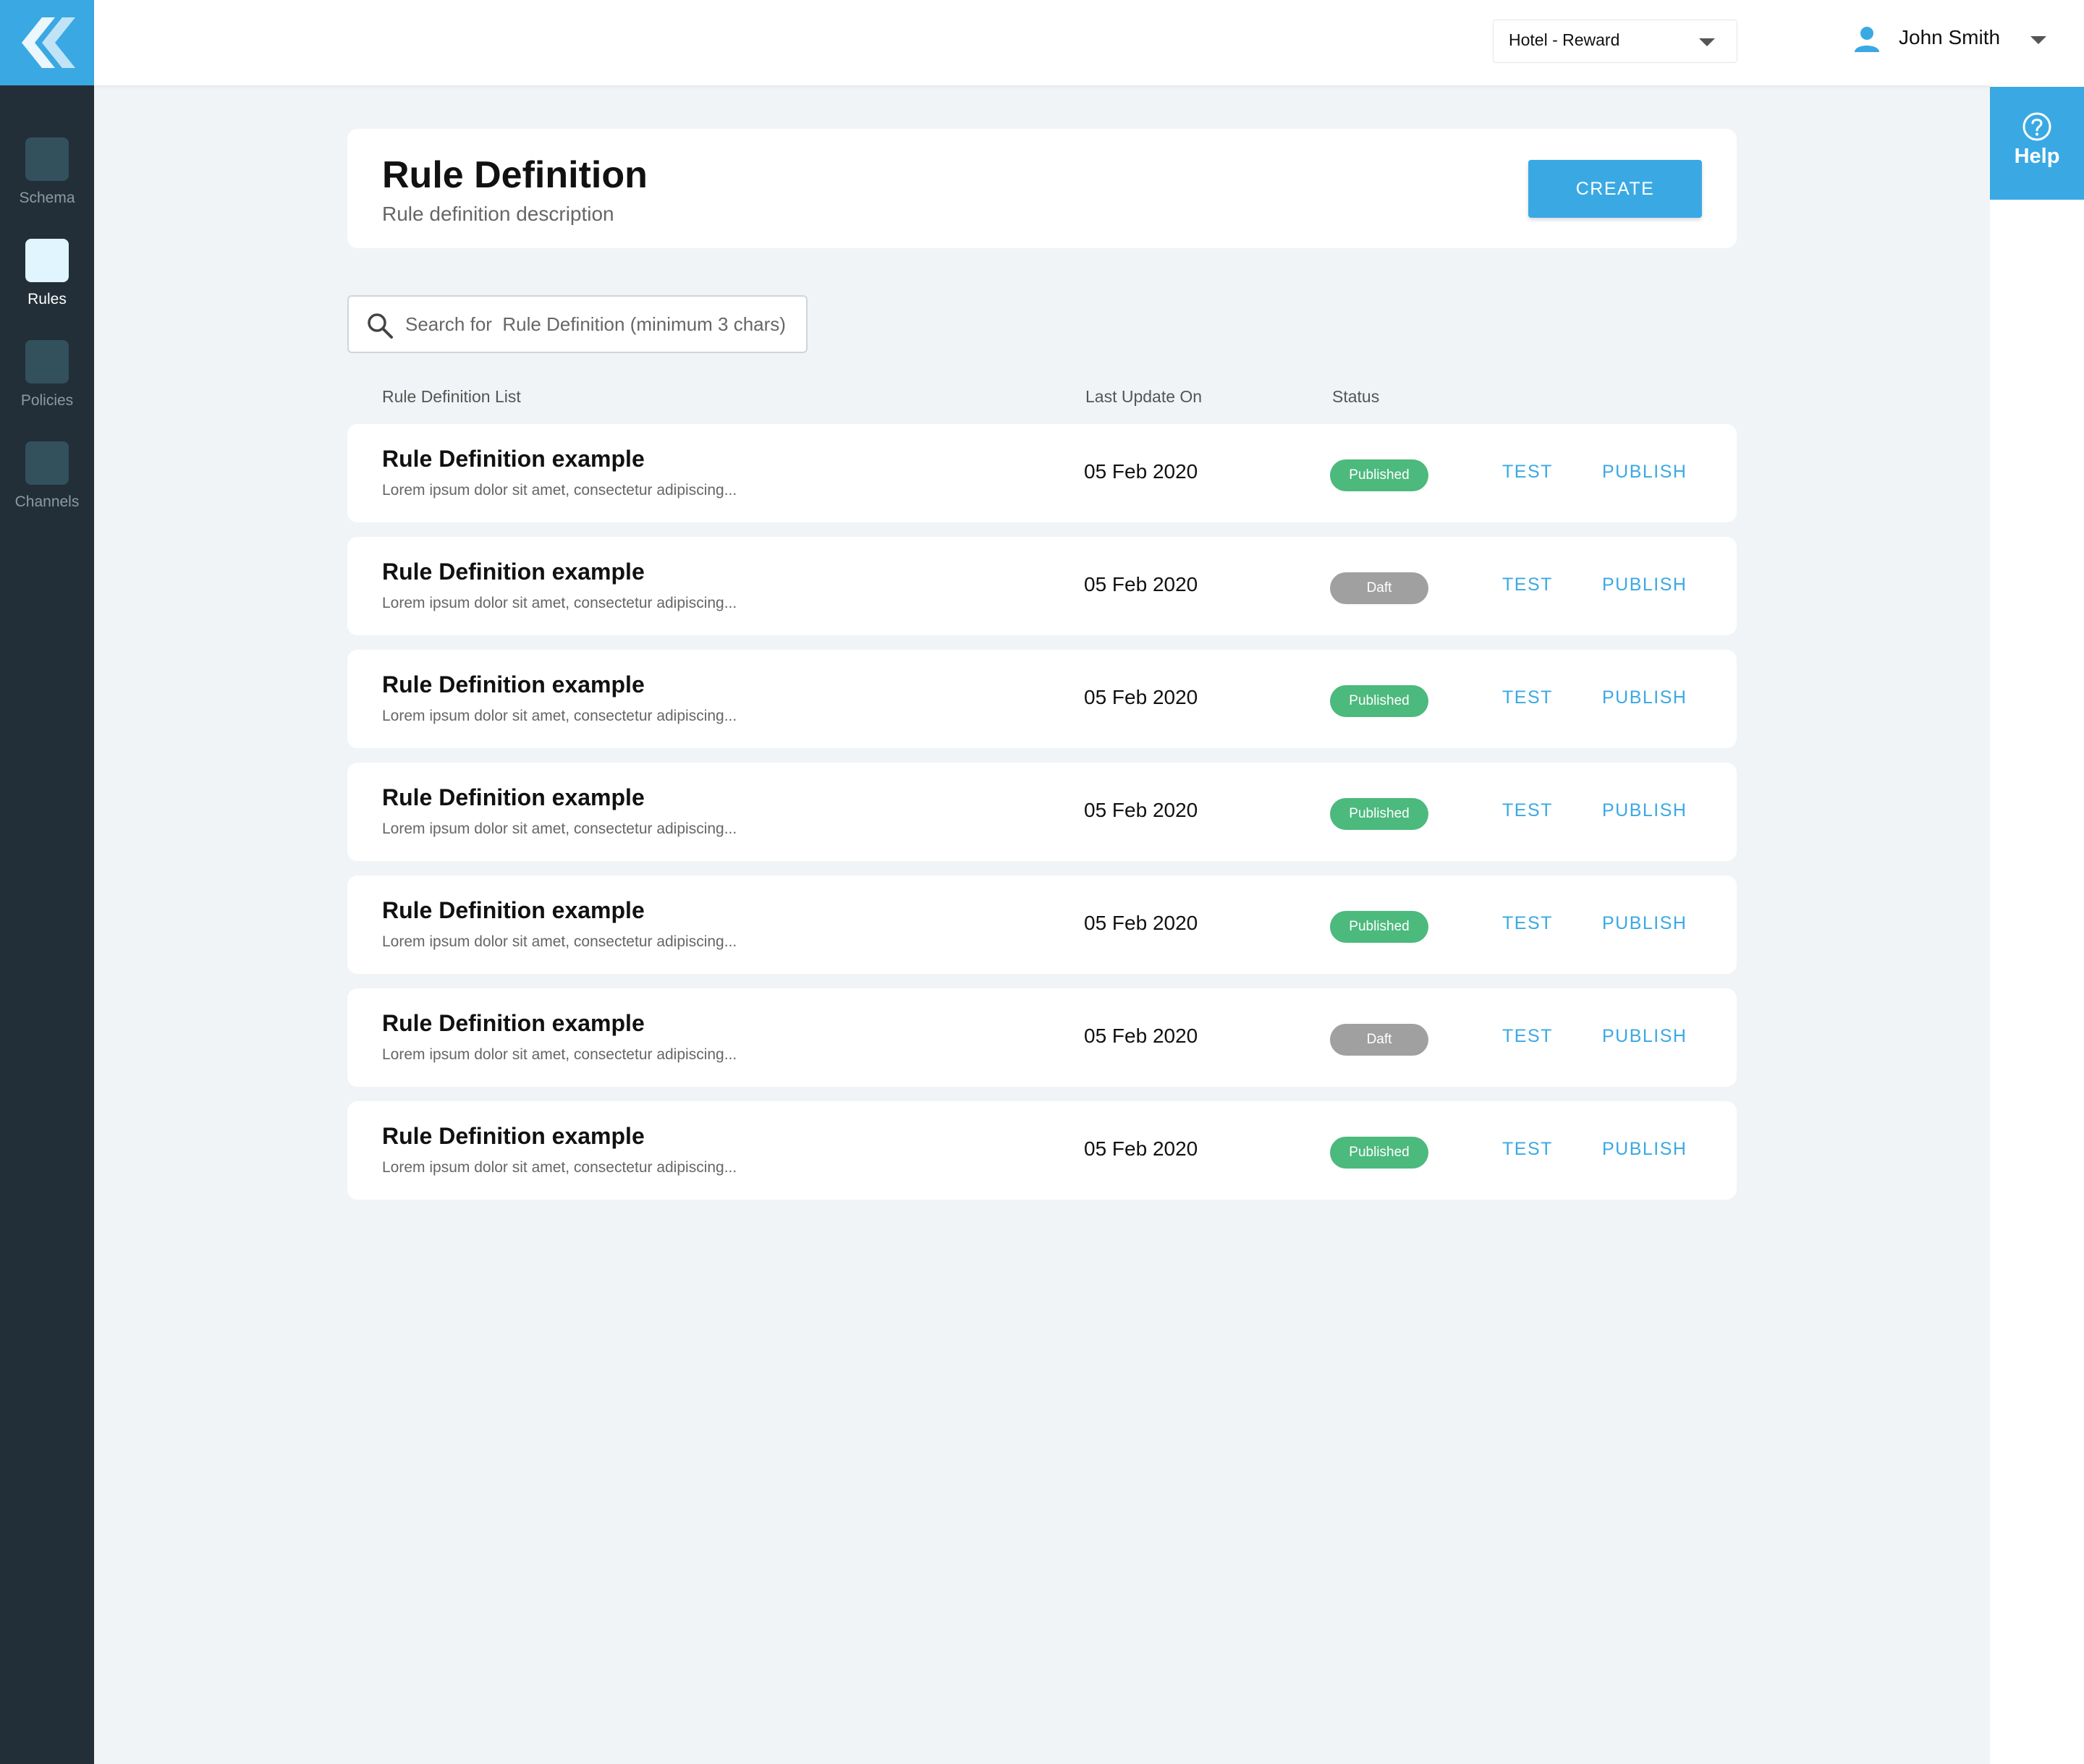 The width and height of the screenshot is (2084, 1764). What do you see at coordinates (1707, 42) in the screenshot?
I see `chevron-down-icon` at bounding box center [1707, 42].